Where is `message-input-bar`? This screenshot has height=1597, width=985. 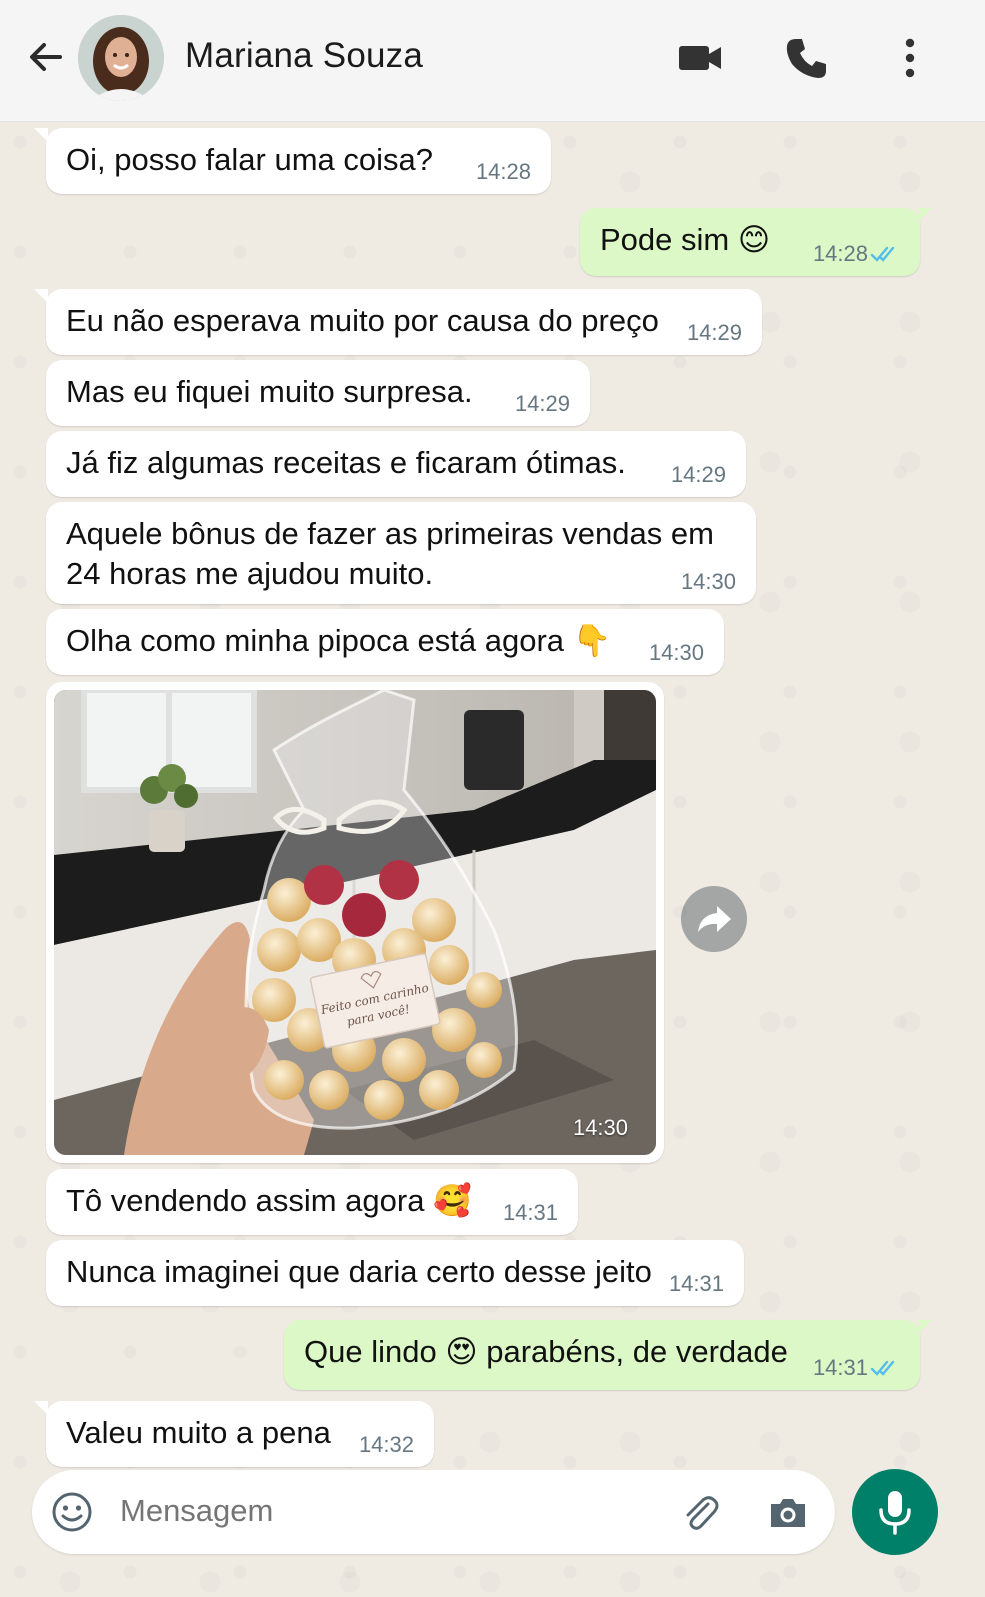
message-input-bar is located at coordinates (433, 1512).